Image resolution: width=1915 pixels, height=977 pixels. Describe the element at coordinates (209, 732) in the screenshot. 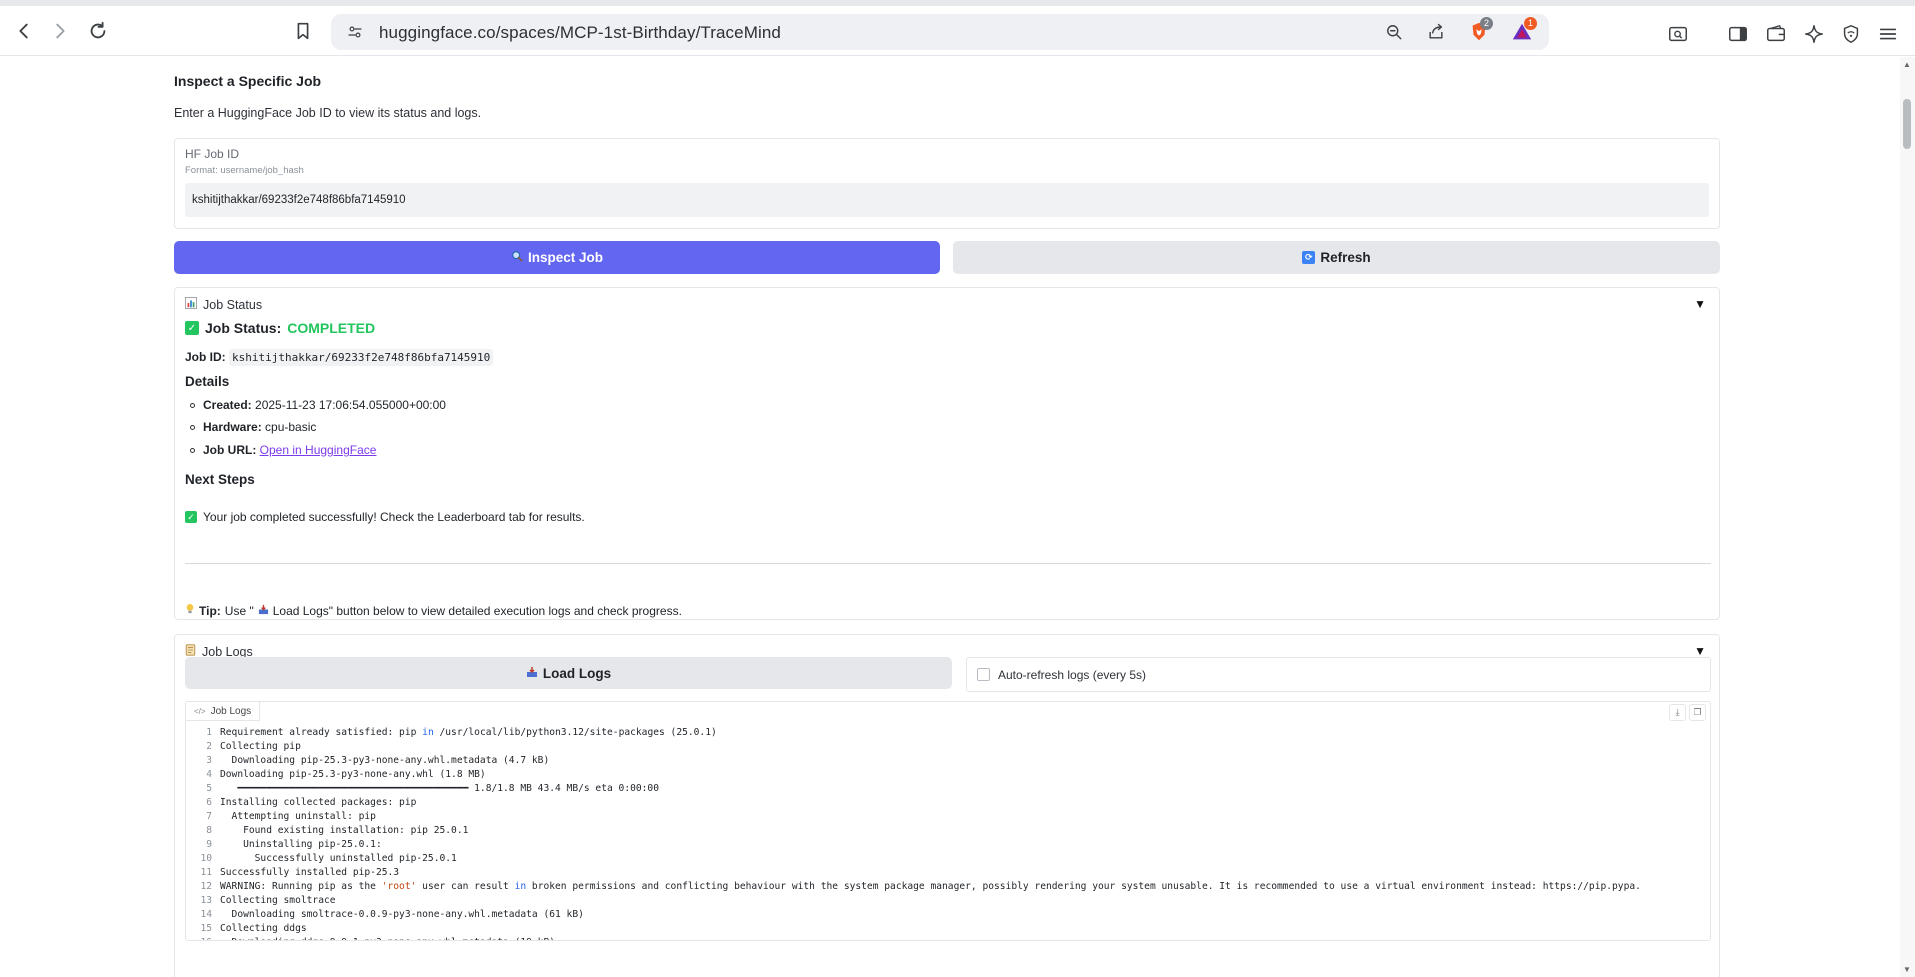

I see `log-line-number: 1` at that location.